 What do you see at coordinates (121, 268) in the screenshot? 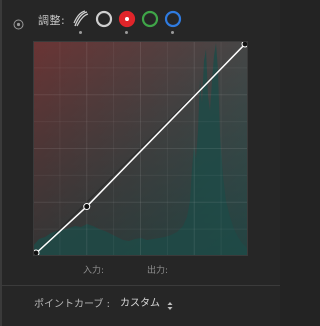
I see `input-value` at bounding box center [121, 268].